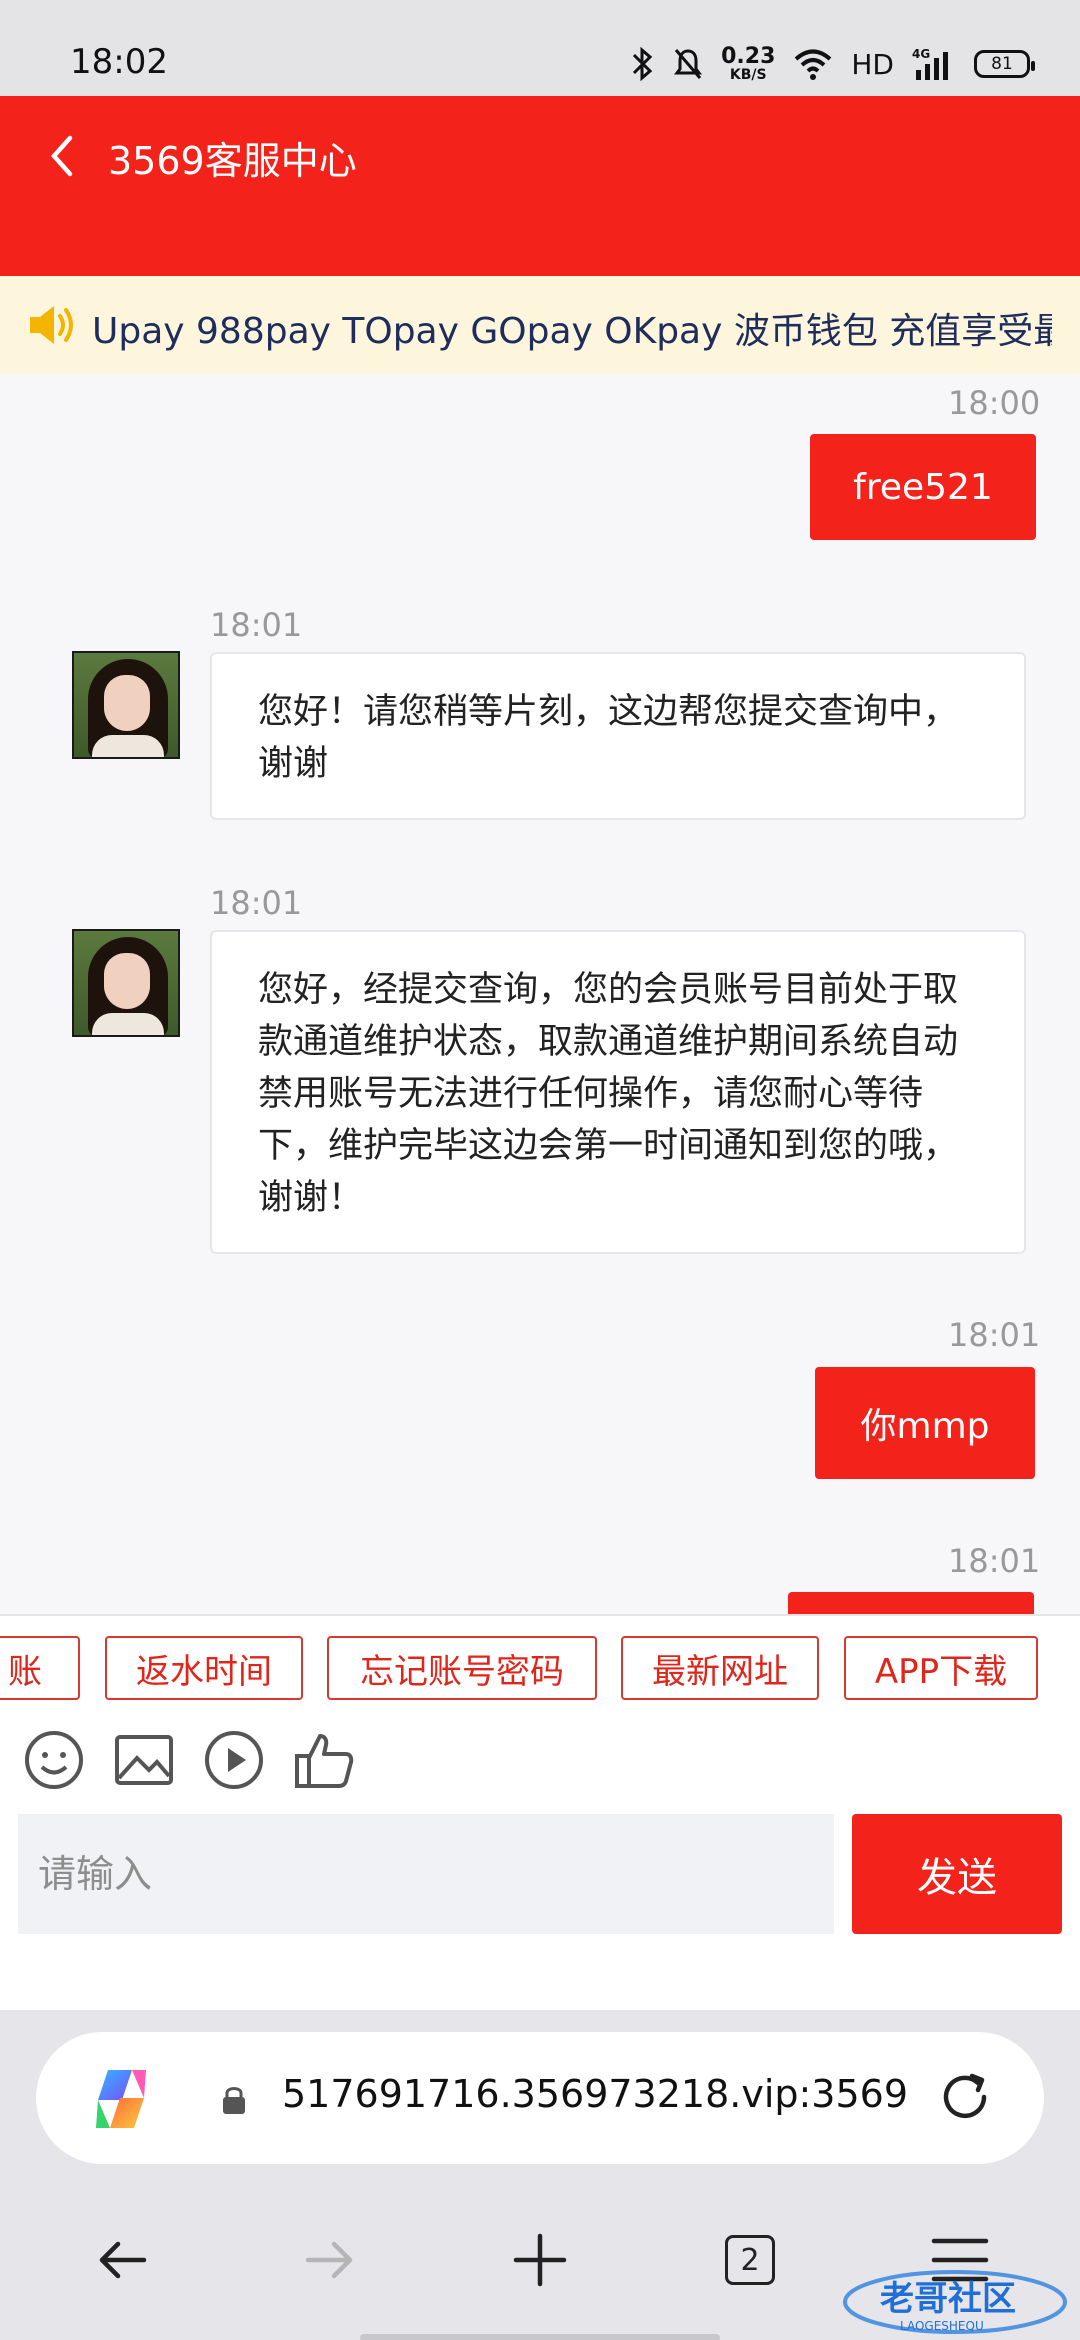 The image size is (1080, 2340). Describe the element at coordinates (813, 64) in the screenshot. I see `wifi-icon` at that location.